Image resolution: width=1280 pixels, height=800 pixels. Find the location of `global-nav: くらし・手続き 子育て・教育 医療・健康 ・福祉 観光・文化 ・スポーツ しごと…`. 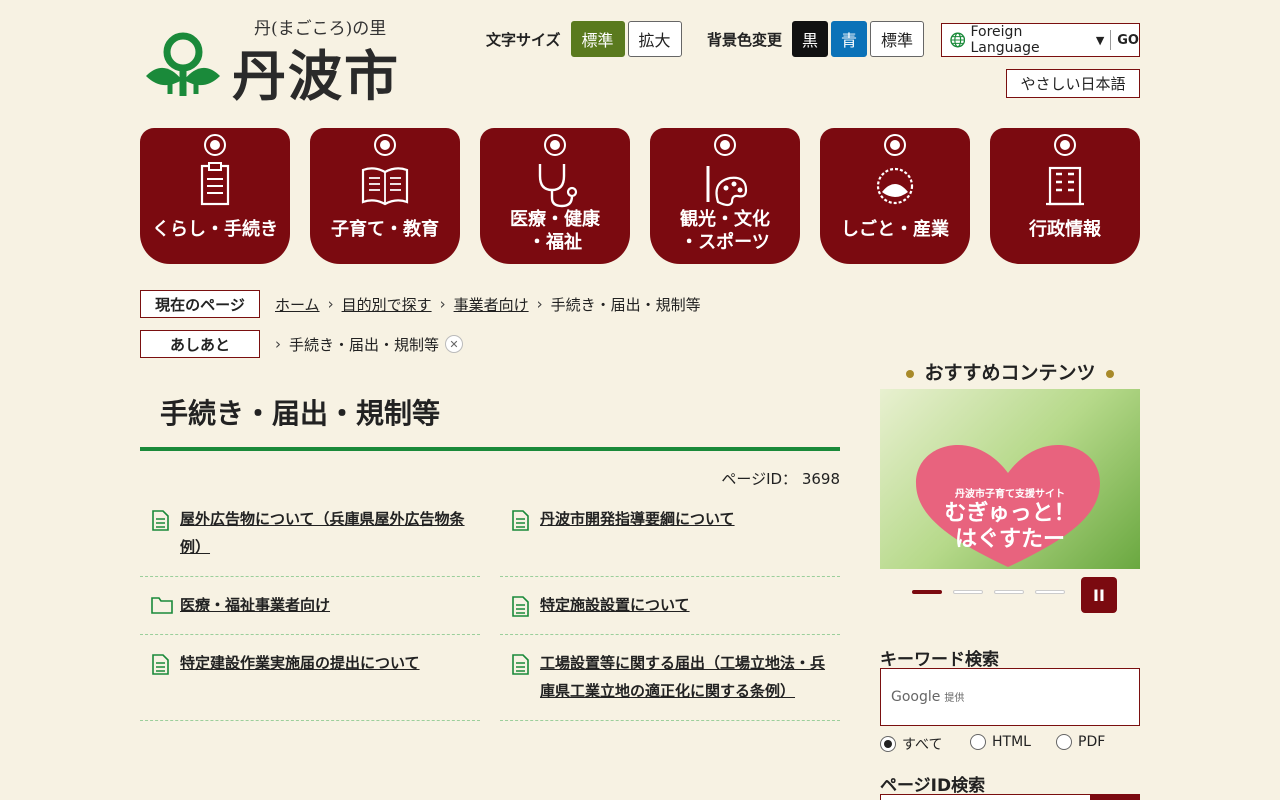

global-nav: くらし・手続き 子育て・教育 医療・健康 ・福祉 観光・文化 ・スポーツ しごと… is located at coordinates (640, 196).